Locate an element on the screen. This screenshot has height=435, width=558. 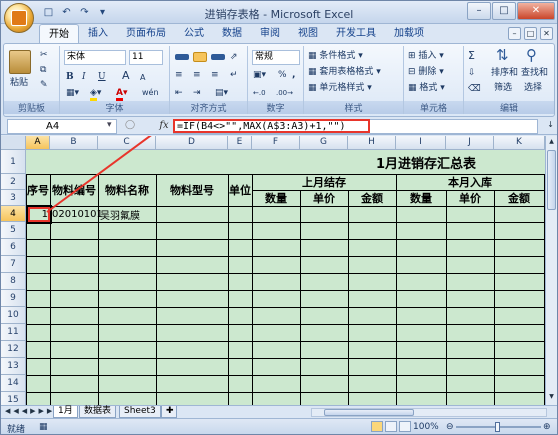
ribbon-restore-icon: □ is located at coordinates (530, 33).